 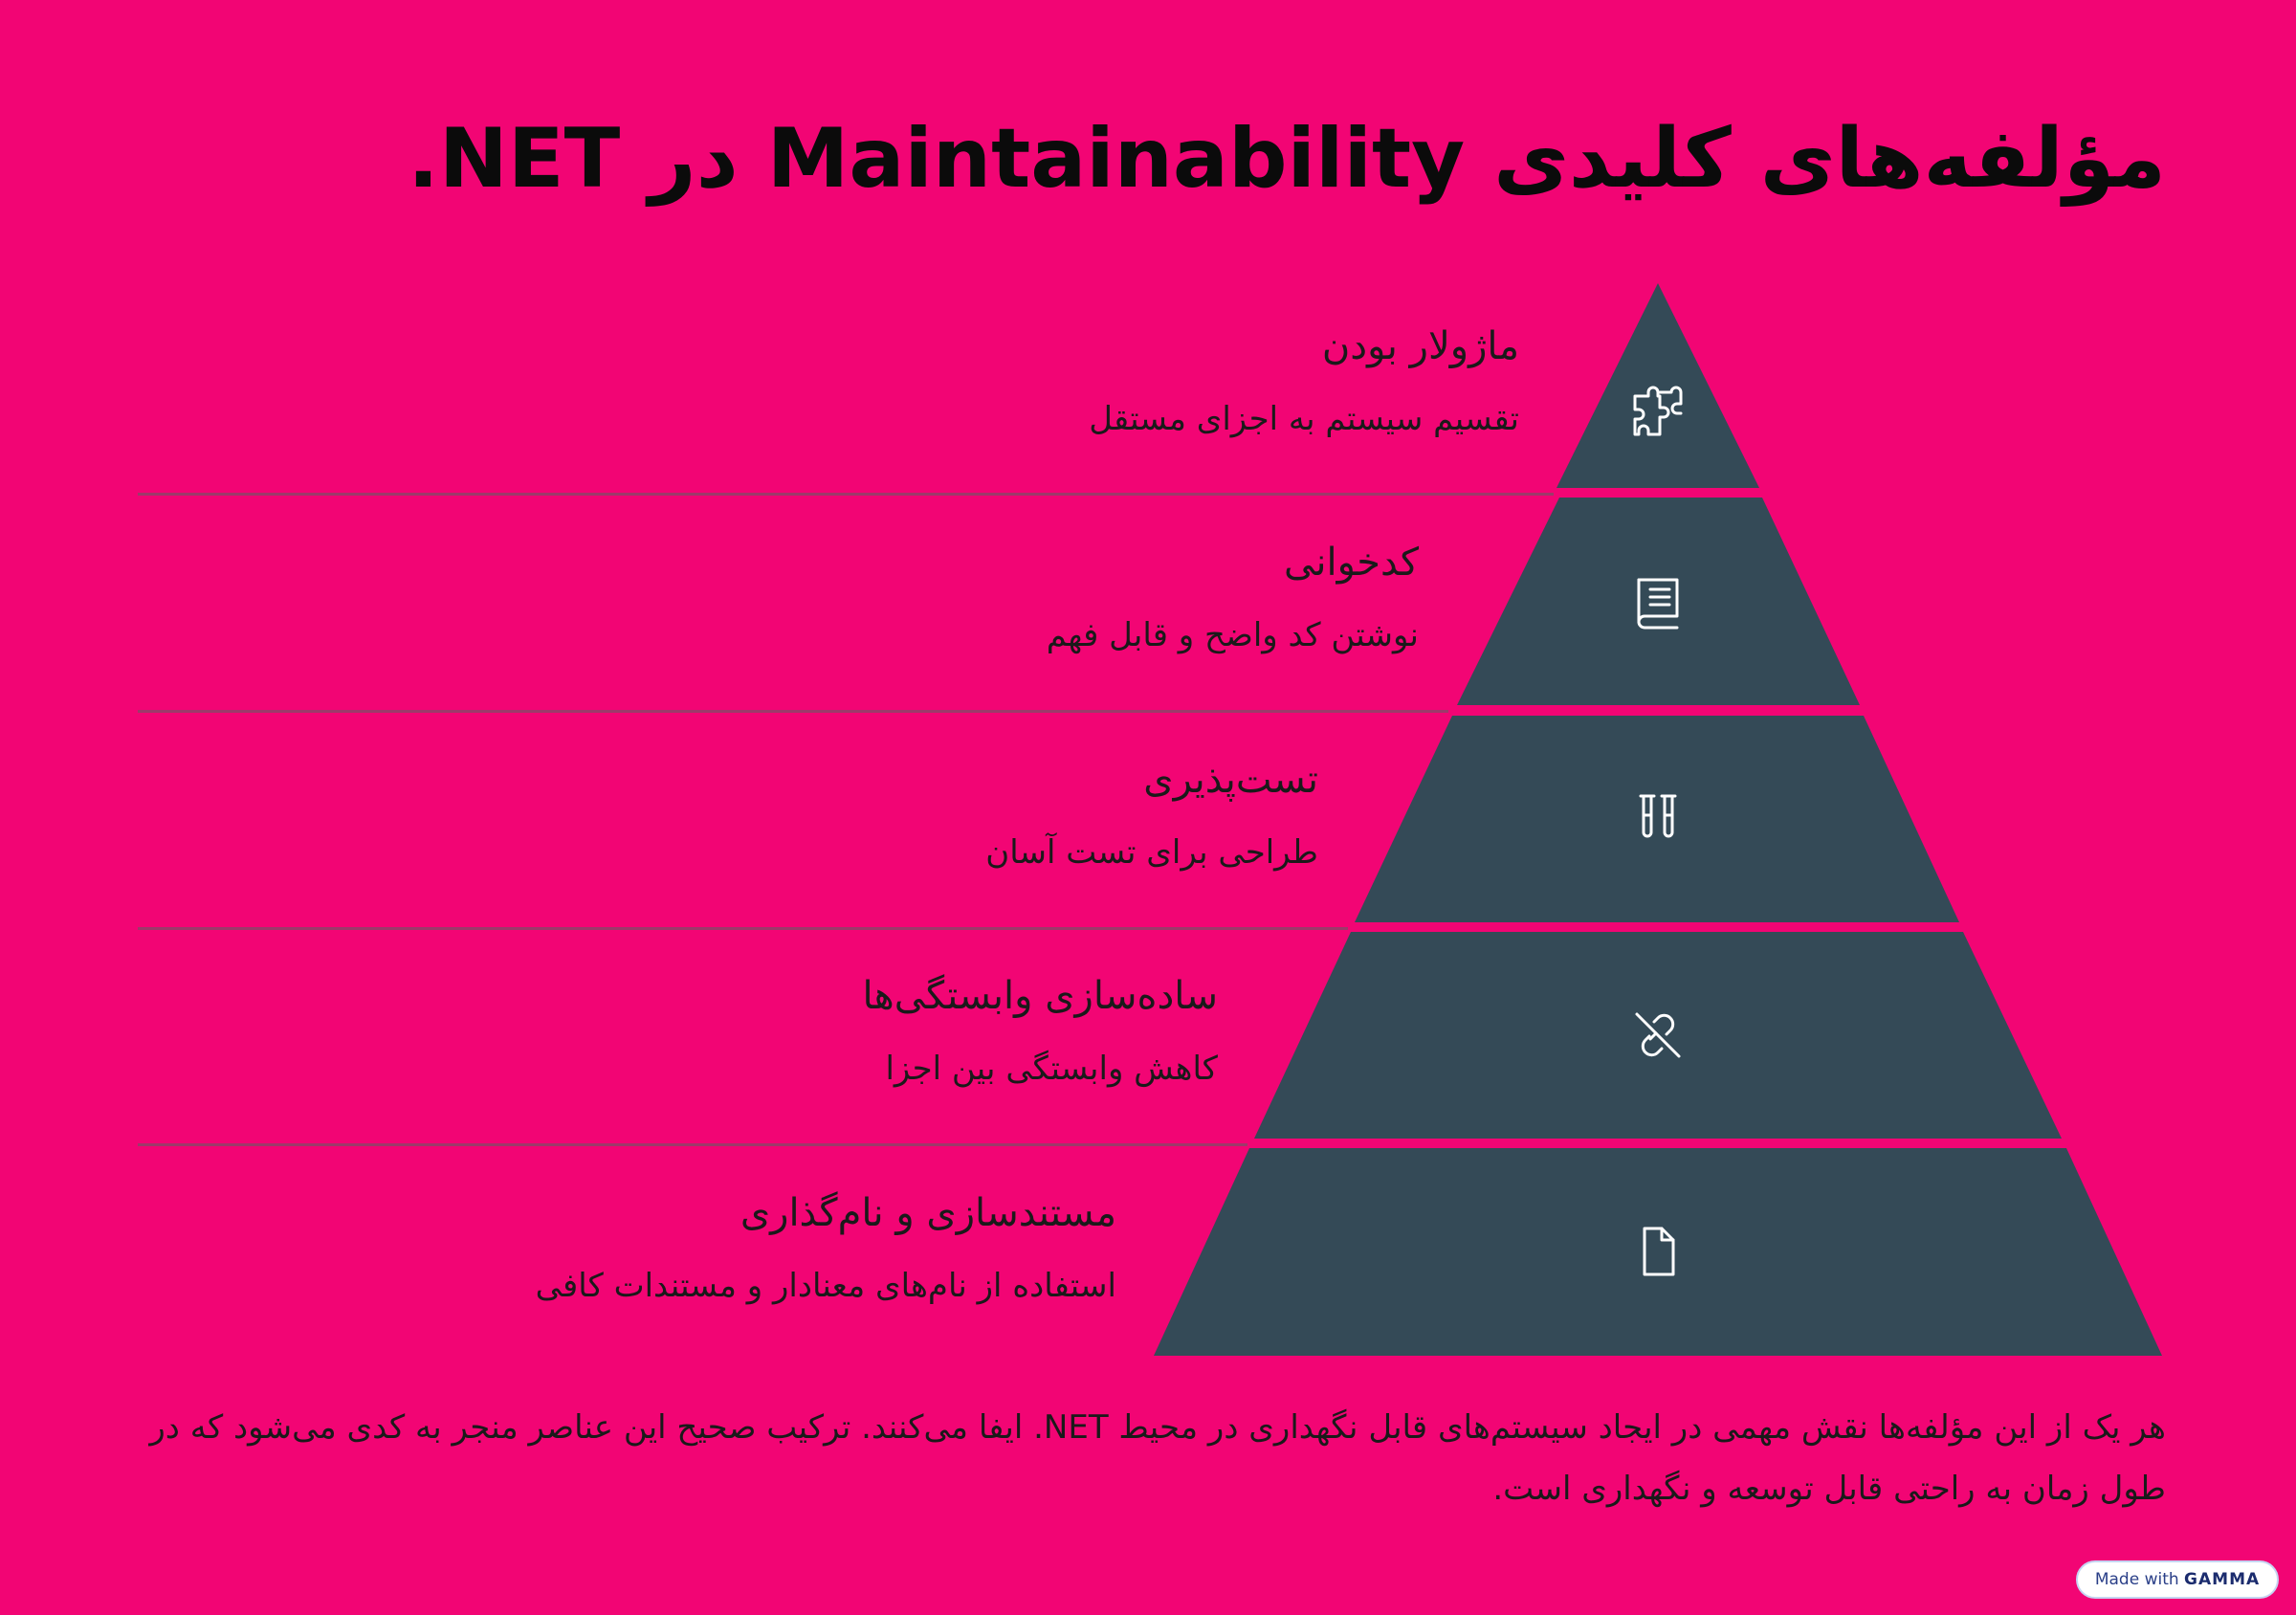 What do you see at coordinates (1658, 411) in the screenshot?
I see `puzzle-icon` at bounding box center [1658, 411].